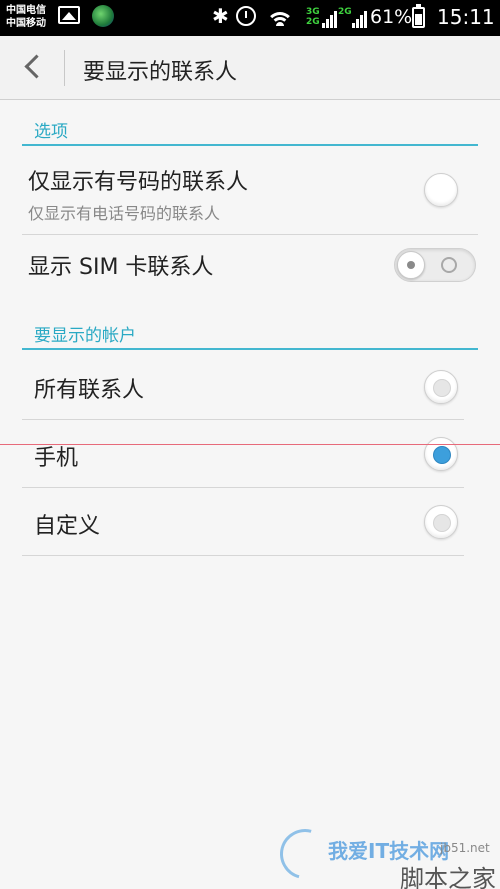  Describe the element at coordinates (435, 265) in the screenshot. I see `sim-contacts-toggle` at that location.